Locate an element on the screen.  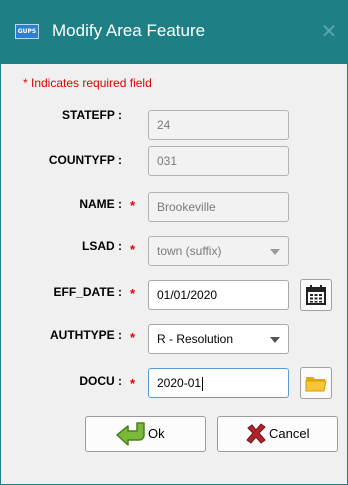
ok-button-label: Ok is located at coordinates (156, 433).